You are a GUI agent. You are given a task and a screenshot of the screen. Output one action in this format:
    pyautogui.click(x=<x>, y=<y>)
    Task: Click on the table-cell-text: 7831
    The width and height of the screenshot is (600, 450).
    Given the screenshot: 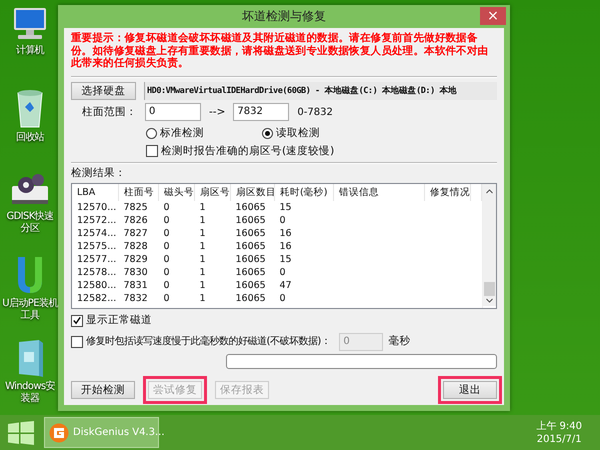 What is the action you would take?
    pyautogui.click(x=135, y=285)
    